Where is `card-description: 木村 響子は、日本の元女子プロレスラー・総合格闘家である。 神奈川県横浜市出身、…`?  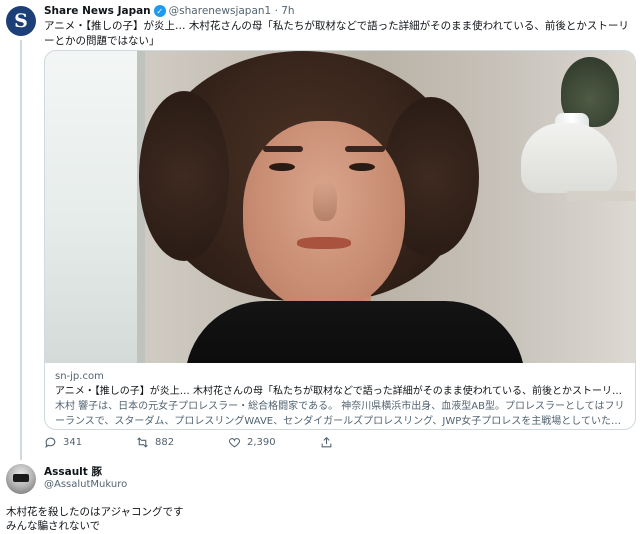
card-description: 木村 響子は、日本の元女子プロレスラー・総合格闘家である。 神奈川県横浜市出身、… is located at coordinates (340, 414).